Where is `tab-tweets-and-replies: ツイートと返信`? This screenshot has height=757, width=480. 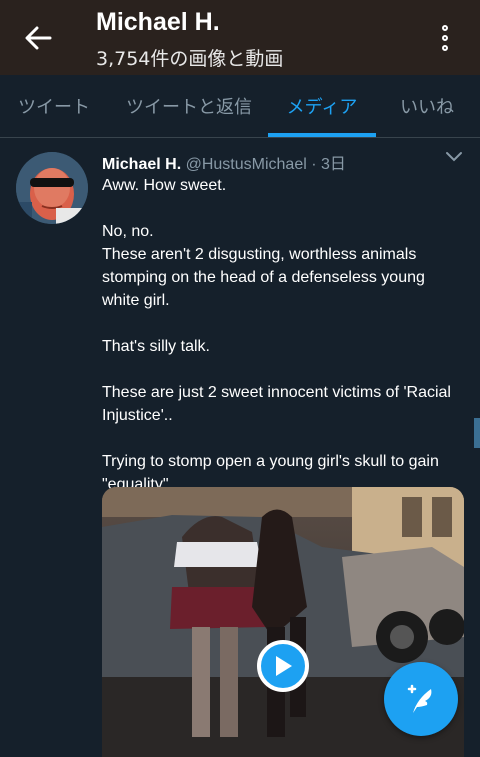
tab-tweets-and-replies: ツイートと返信 is located at coordinates (189, 106).